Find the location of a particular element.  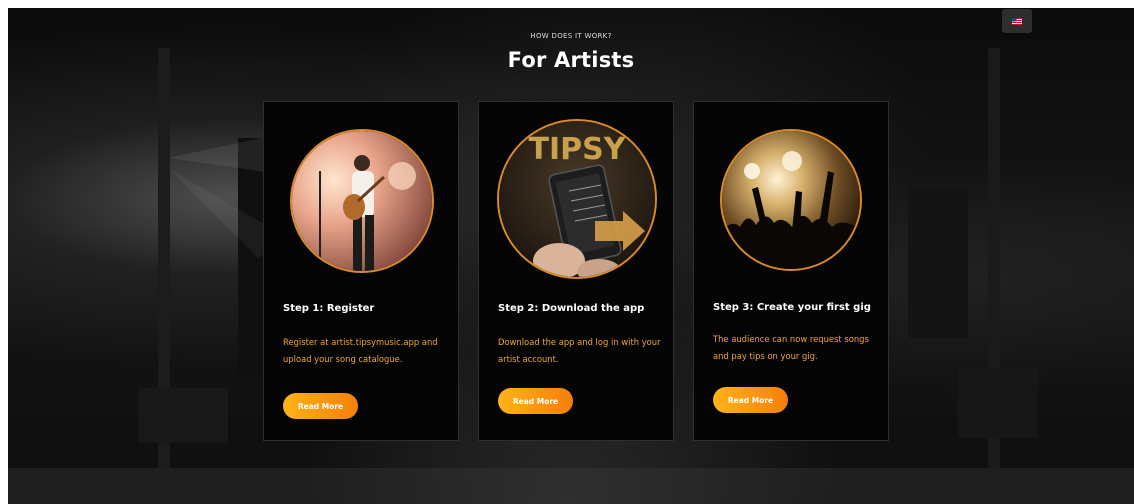

section-eyebrow: HOW DOES IT WORK? is located at coordinates (571, 36).